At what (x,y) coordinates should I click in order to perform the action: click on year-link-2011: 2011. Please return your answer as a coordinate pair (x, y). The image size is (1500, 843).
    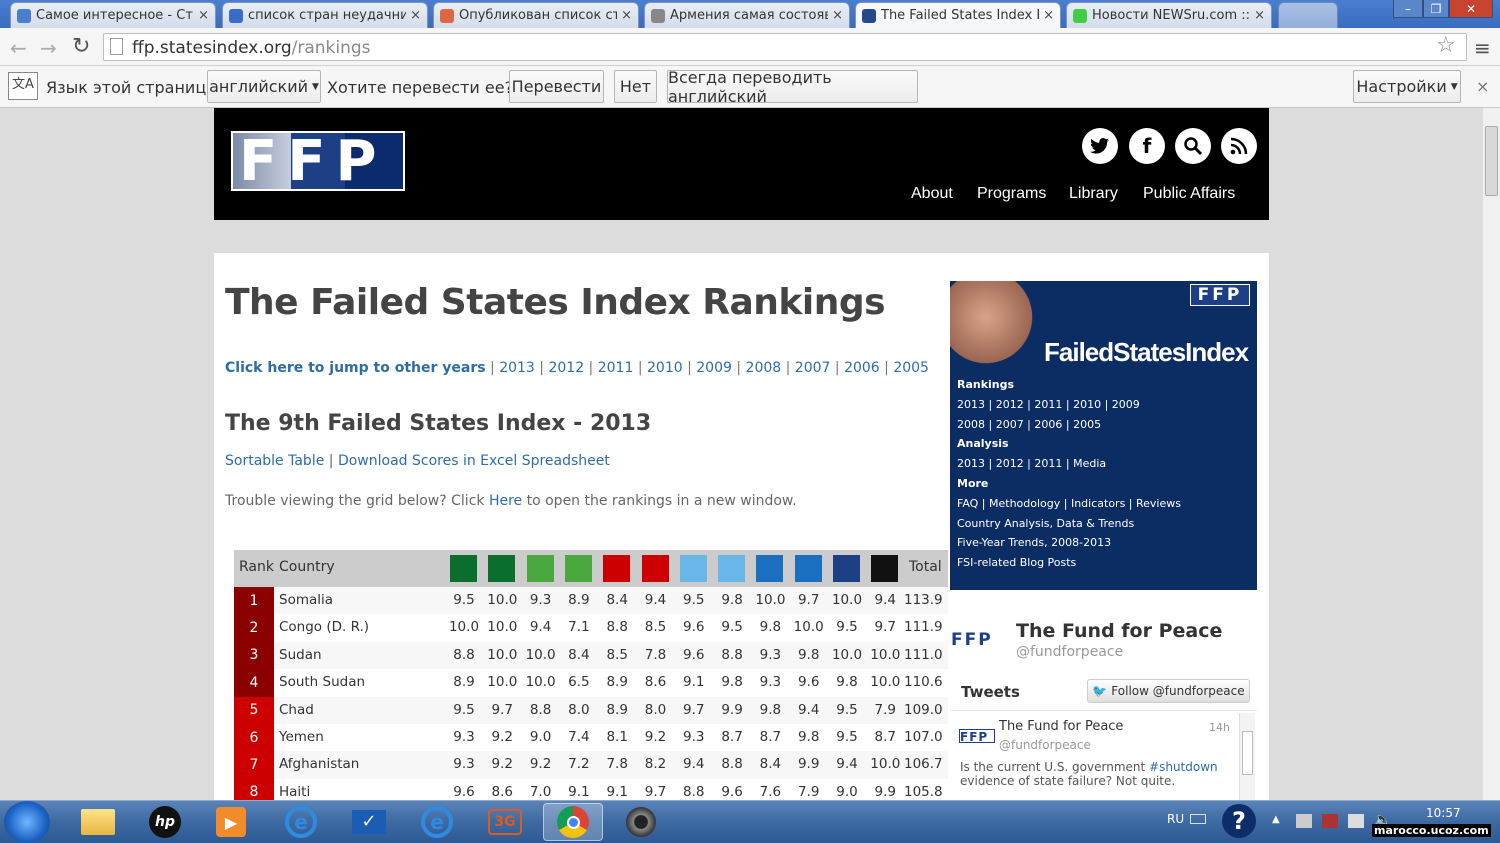
    Looking at the image, I should click on (616, 368).